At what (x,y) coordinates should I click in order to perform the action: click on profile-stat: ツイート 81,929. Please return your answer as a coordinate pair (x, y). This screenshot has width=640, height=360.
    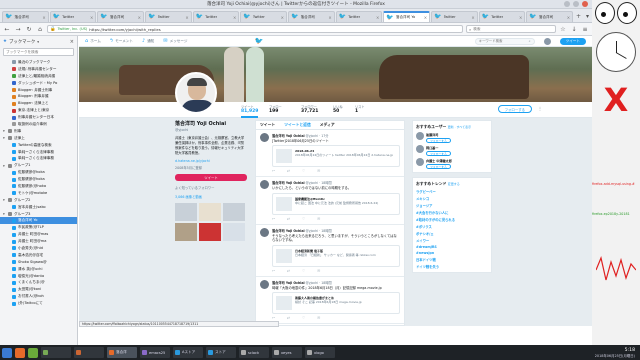
    Looking at the image, I should click on (250, 111).